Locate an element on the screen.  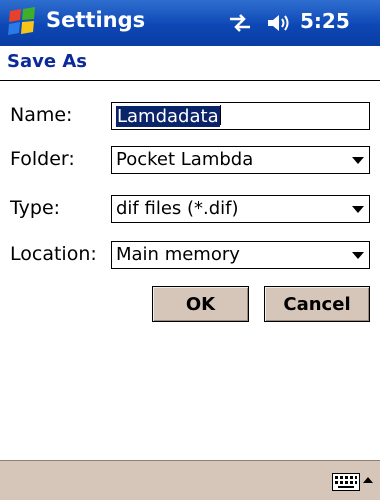
header-divider is located at coordinates (190, 80).